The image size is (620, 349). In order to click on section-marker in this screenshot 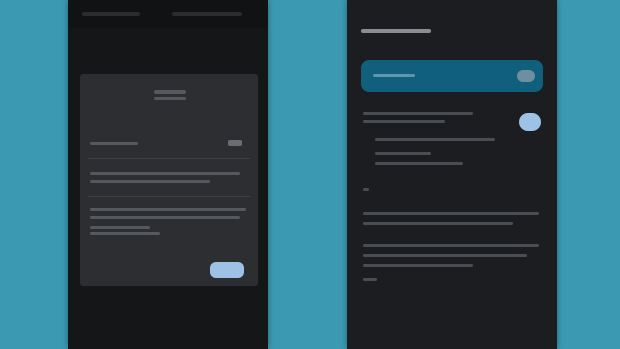, I will do `click(366, 189)`.